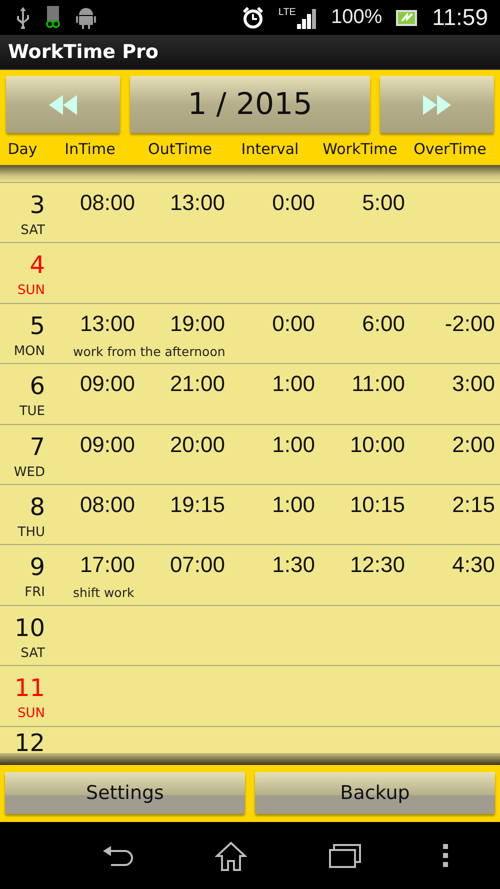  Describe the element at coordinates (250, 515) in the screenshot. I see `day-row: 8 THU 08:00 19:15 1:00 10:15 2:15` at that location.